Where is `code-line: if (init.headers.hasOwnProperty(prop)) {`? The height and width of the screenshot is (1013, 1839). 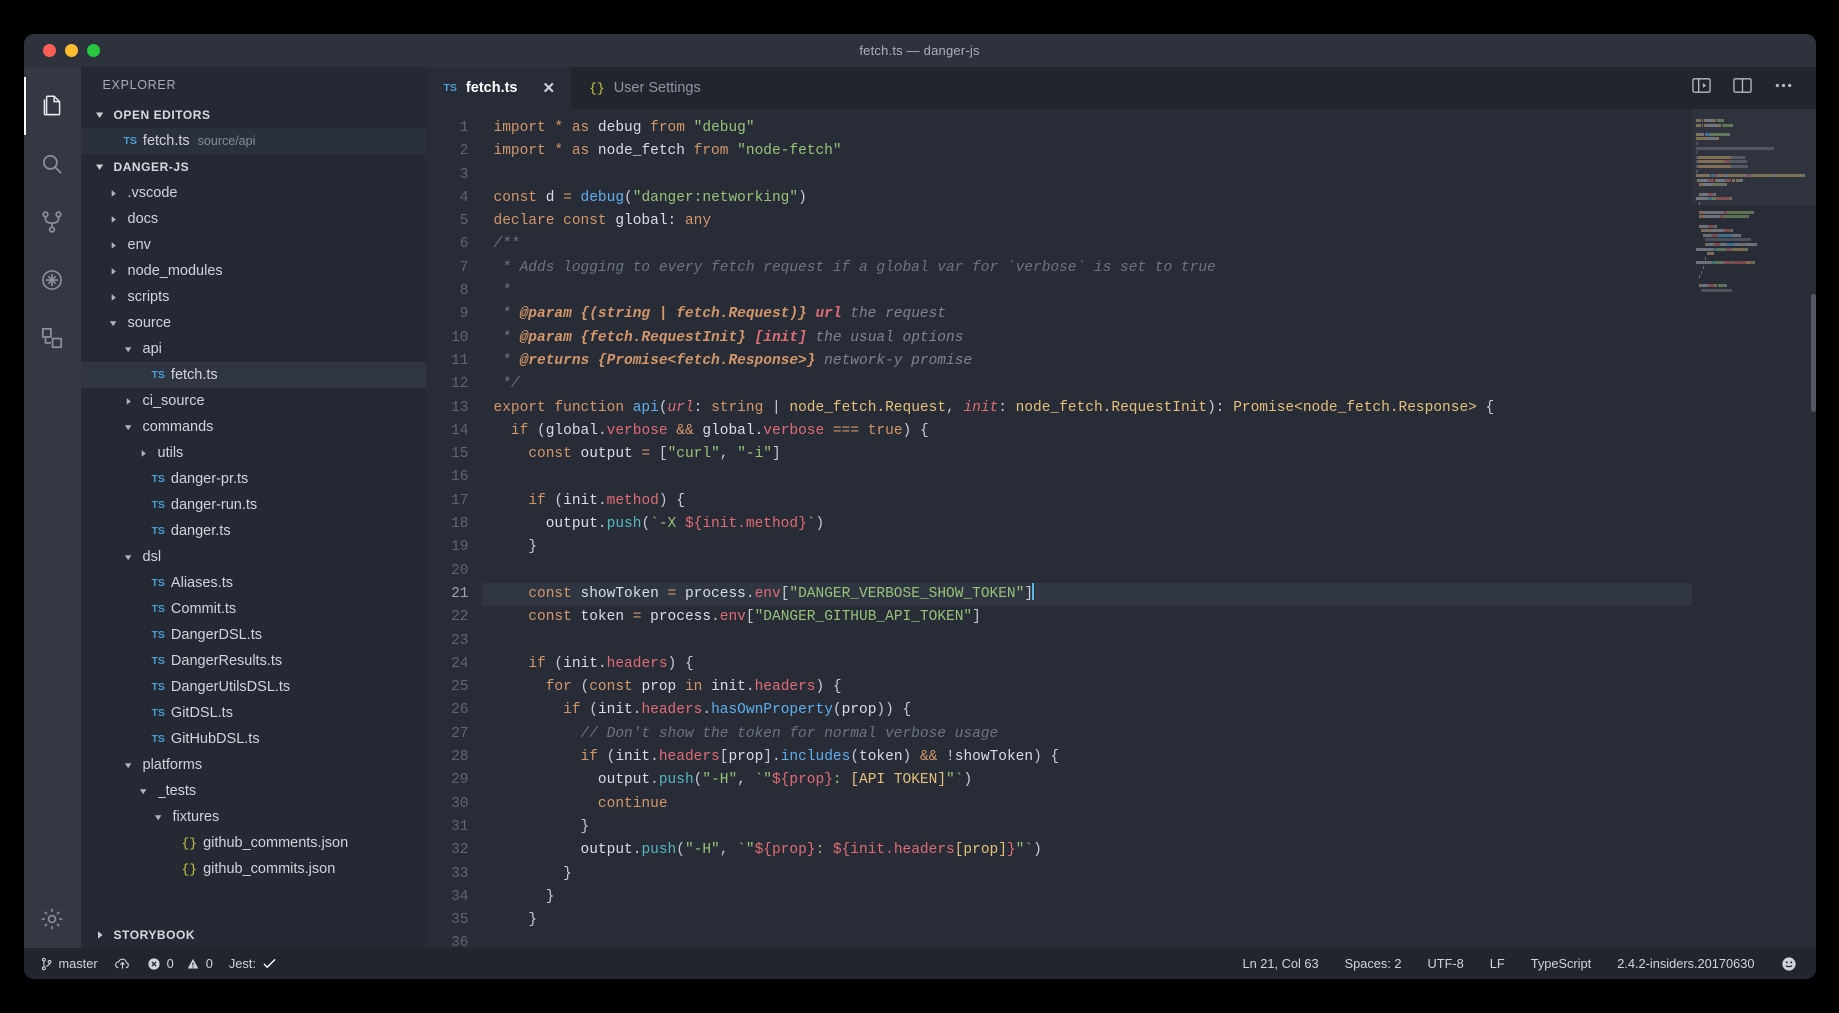
code-line: if (init.headers.hasOwnProperty(prop)) { is located at coordinates (1087, 710).